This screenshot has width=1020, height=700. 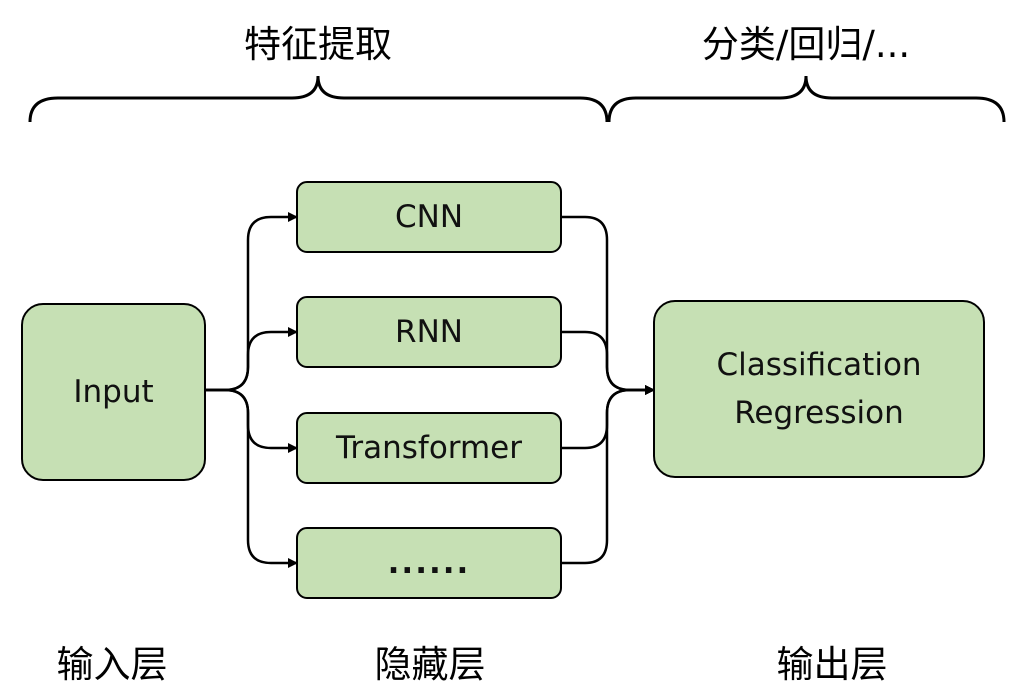 I want to click on hidden-node-cnn: CNN, so click(x=429, y=217).